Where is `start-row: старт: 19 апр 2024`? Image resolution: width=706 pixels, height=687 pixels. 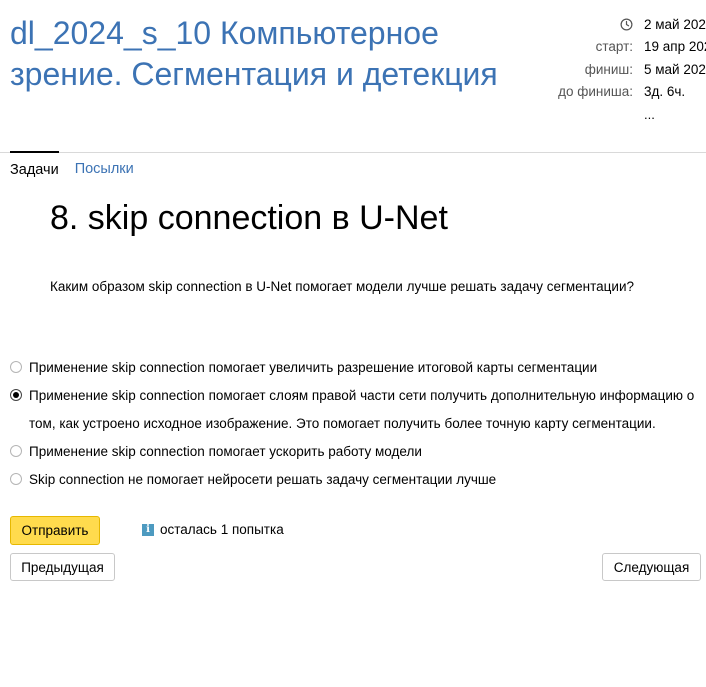
start-row: старт: 19 апр 2024 is located at coordinates (605, 47).